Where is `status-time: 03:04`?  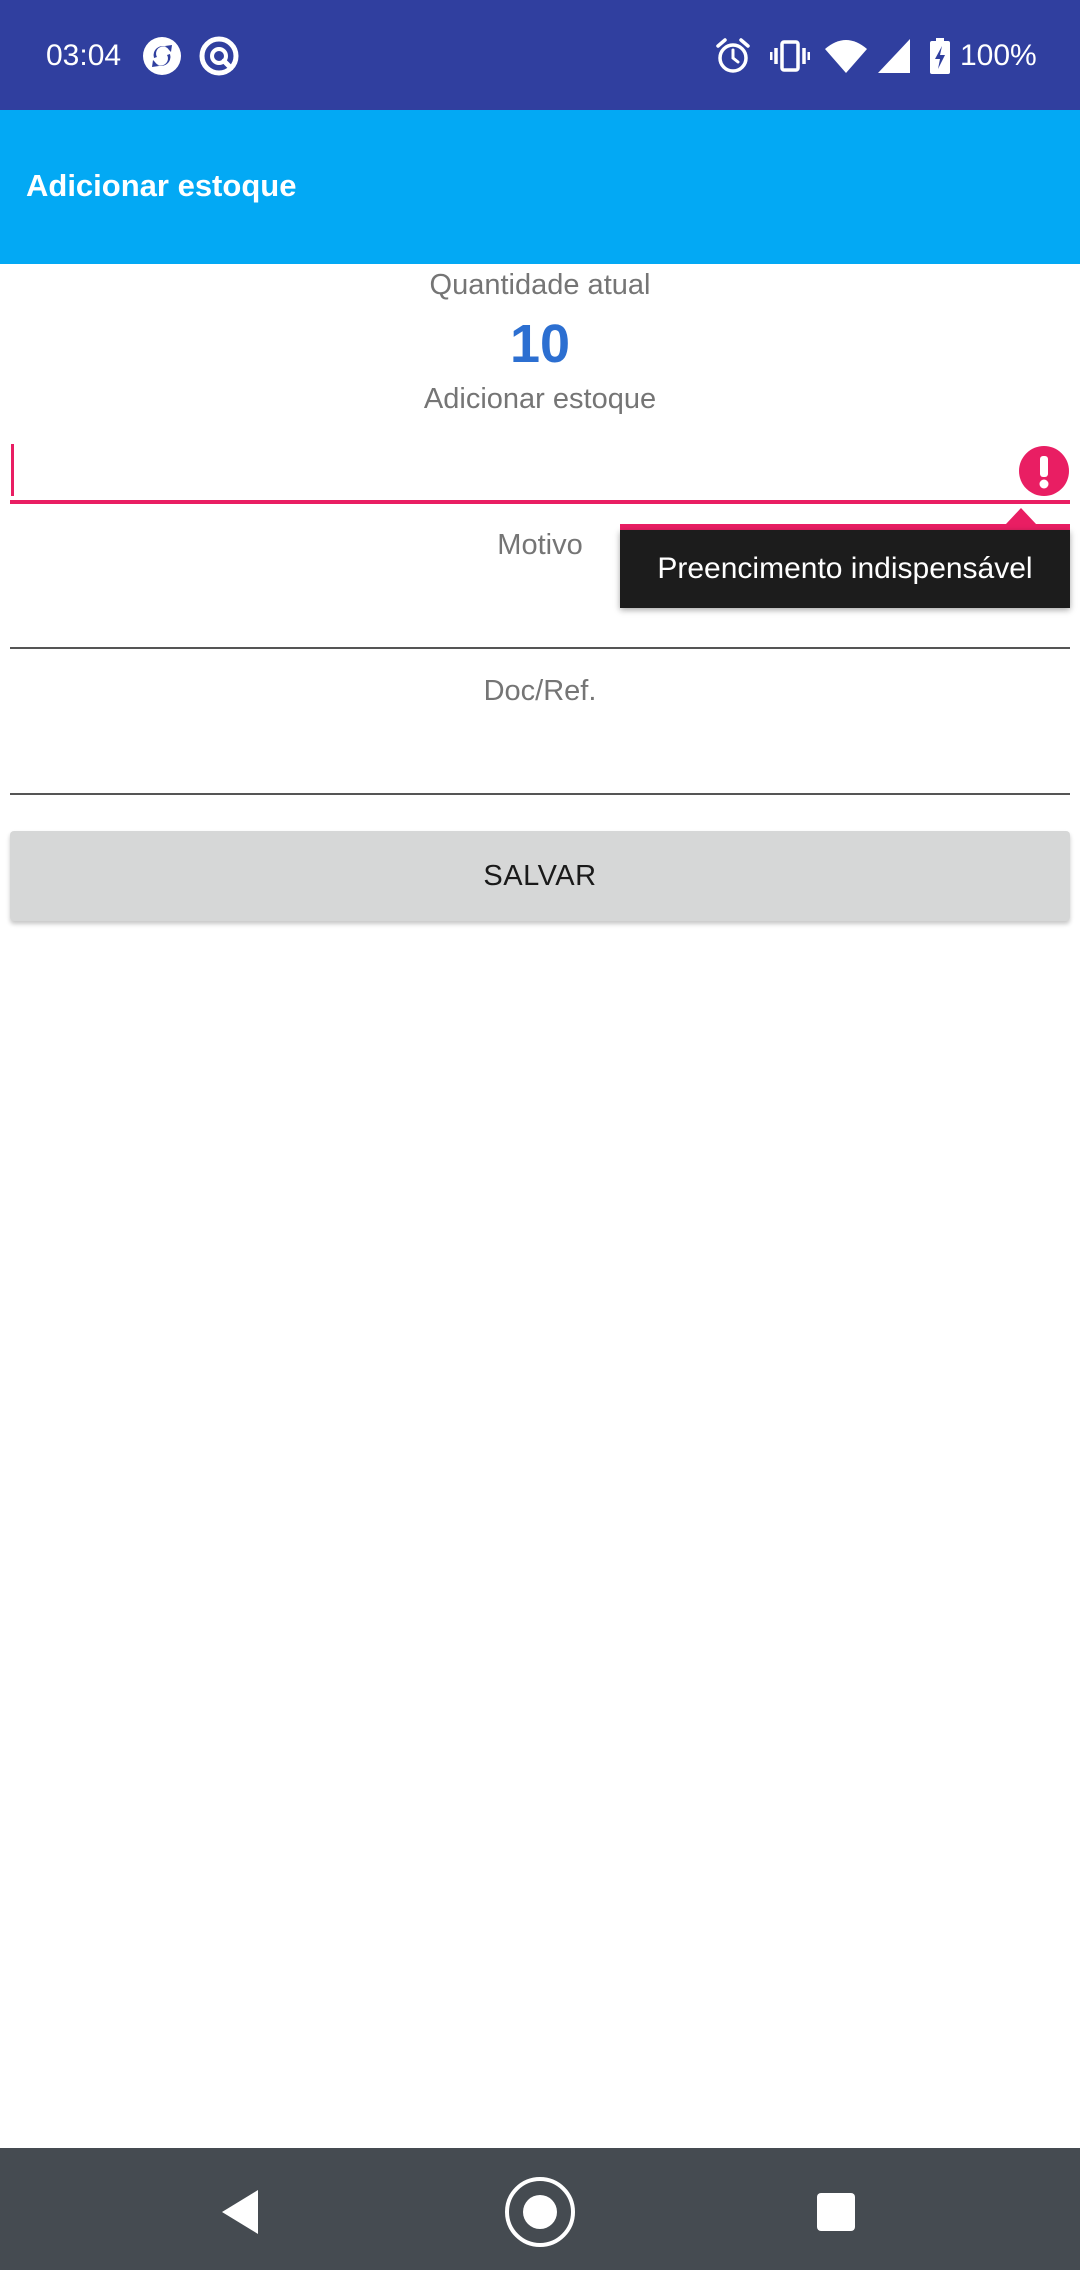 status-time: 03:04 is located at coordinates (84, 55).